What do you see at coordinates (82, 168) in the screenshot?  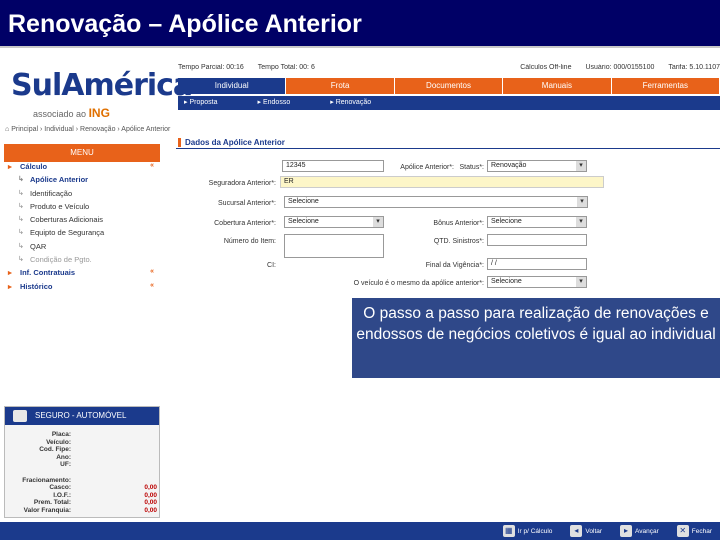 I see `menu-item-calculo: Cálculo«` at bounding box center [82, 168].